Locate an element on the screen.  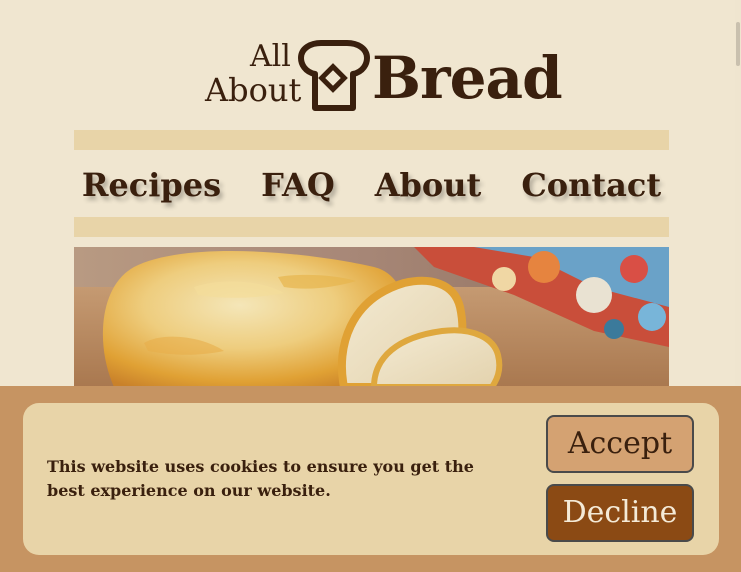
accept-cookies-button: Accept is located at coordinates (620, 444).